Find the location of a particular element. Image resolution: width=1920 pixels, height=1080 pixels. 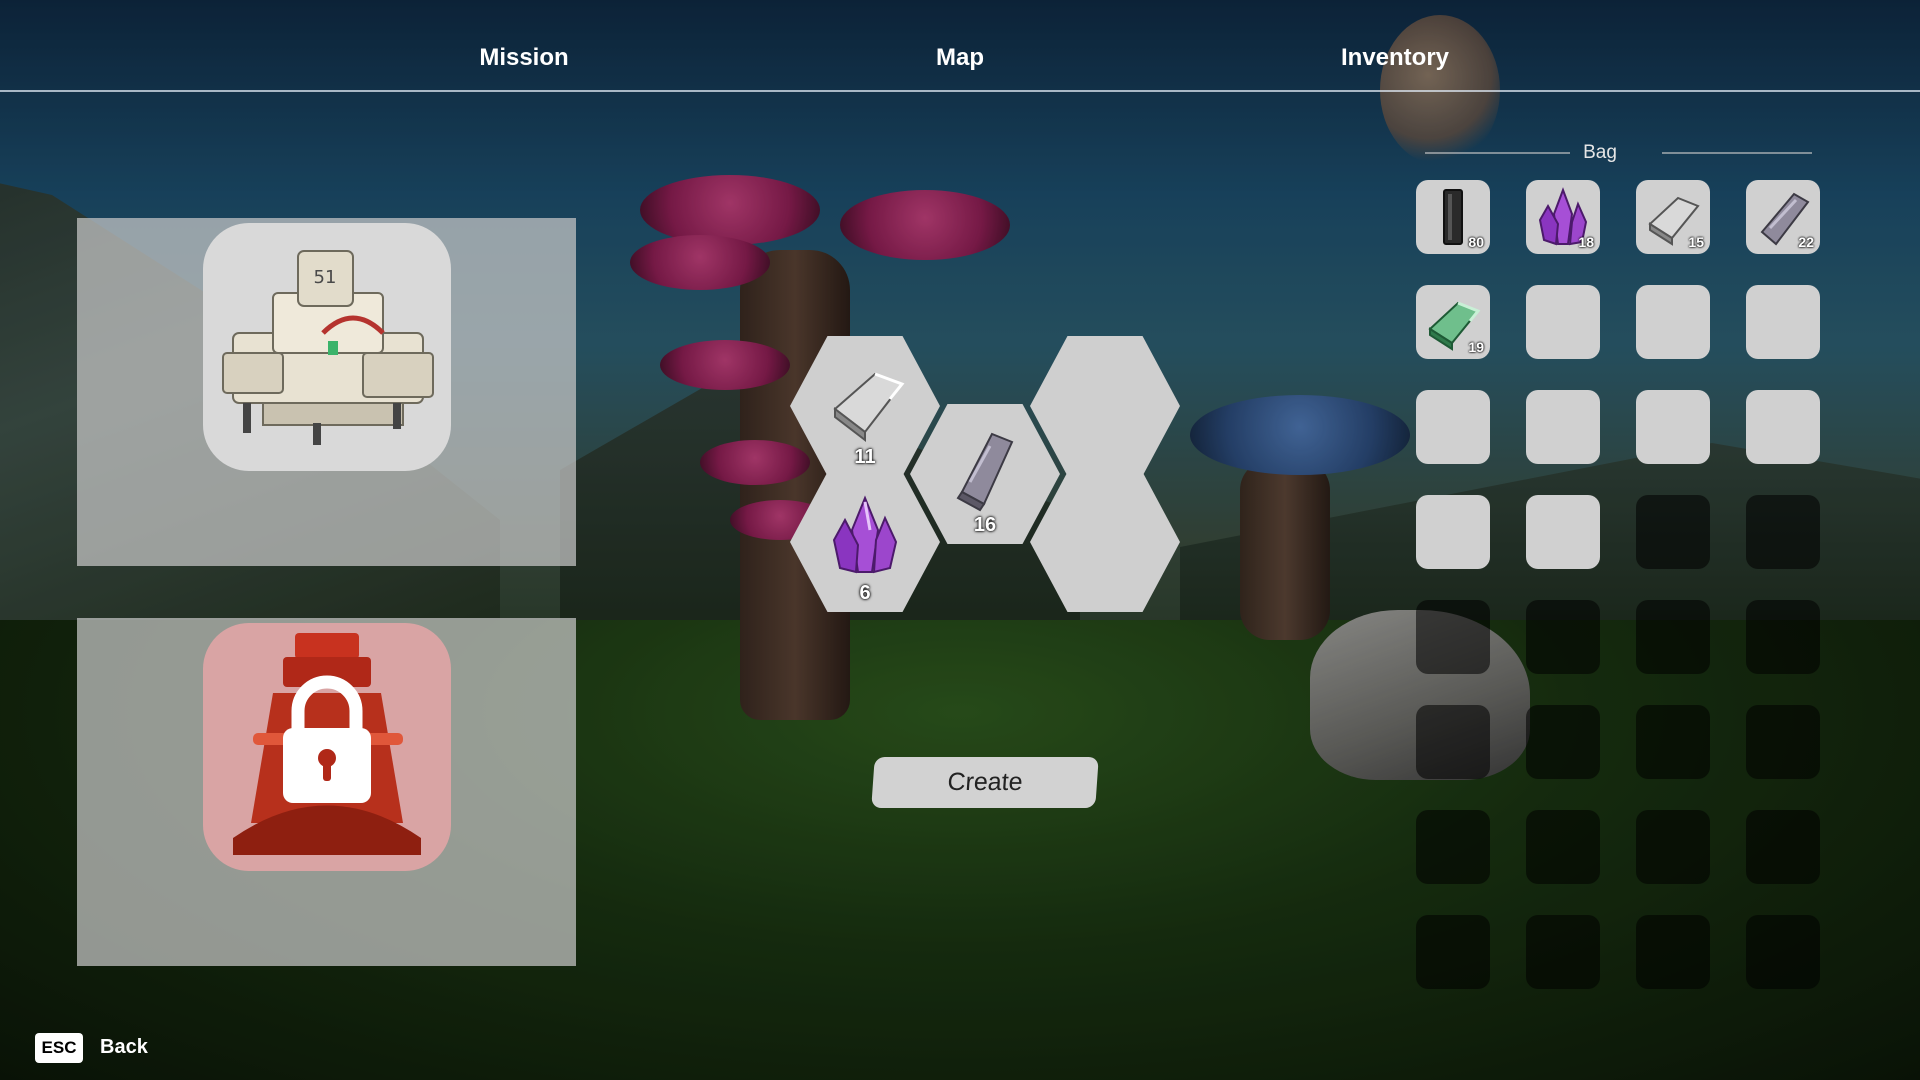

item-count: 80 is located at coordinates (1476, 242).